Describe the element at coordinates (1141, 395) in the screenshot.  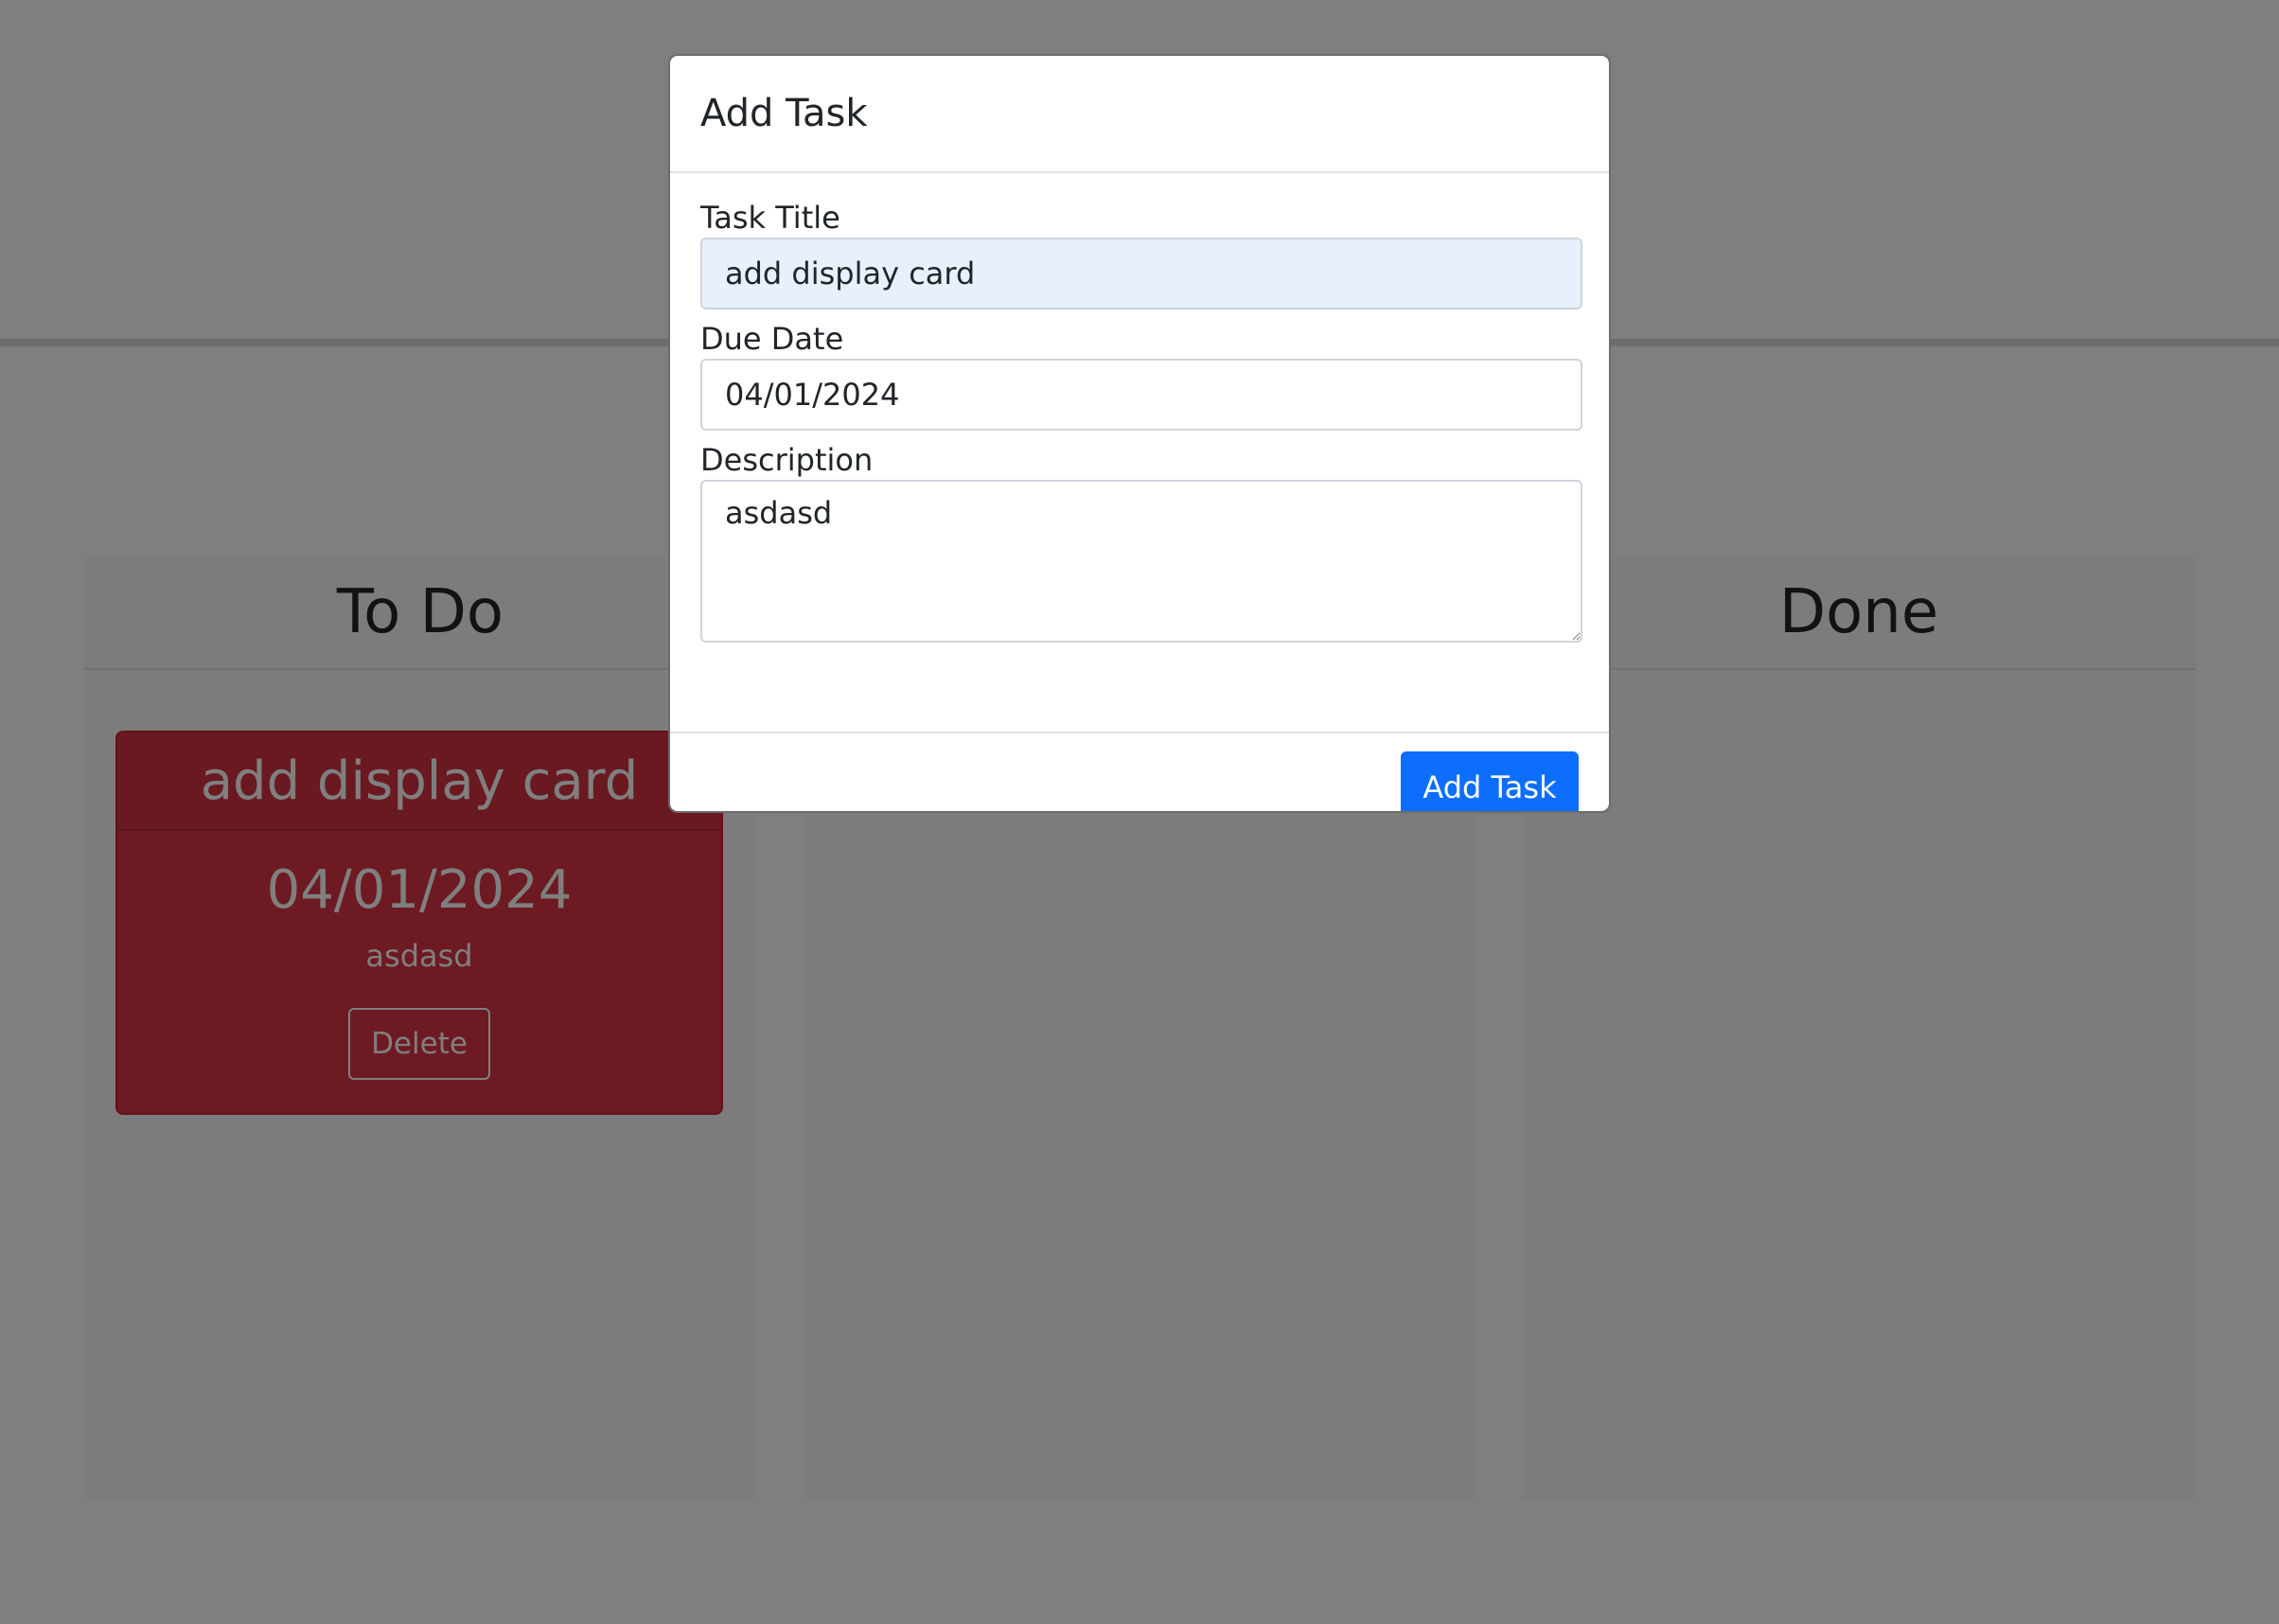
I see `due-date-input` at that location.